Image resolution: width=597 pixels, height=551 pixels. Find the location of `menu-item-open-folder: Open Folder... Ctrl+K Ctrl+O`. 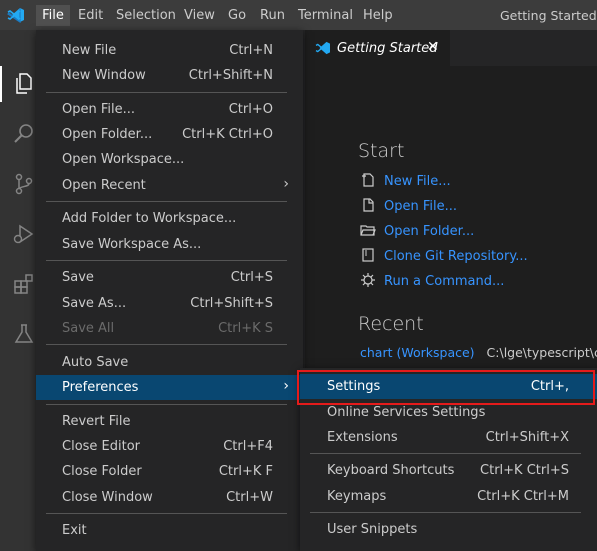

menu-item-open-folder: Open Folder... Ctrl+K Ctrl+O is located at coordinates (169, 134).